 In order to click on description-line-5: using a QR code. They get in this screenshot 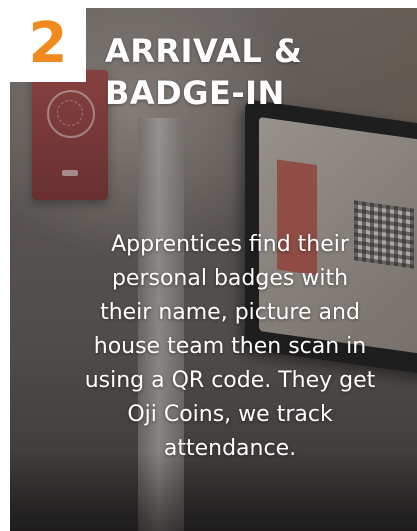, I will do `click(230, 380)`.